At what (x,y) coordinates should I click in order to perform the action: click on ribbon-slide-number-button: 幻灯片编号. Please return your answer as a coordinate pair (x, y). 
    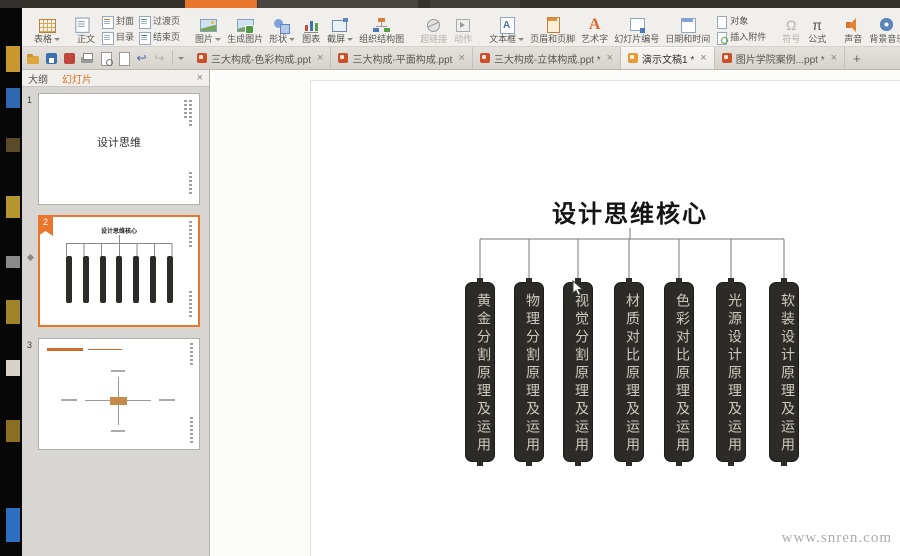
    Looking at the image, I should click on (636, 28).